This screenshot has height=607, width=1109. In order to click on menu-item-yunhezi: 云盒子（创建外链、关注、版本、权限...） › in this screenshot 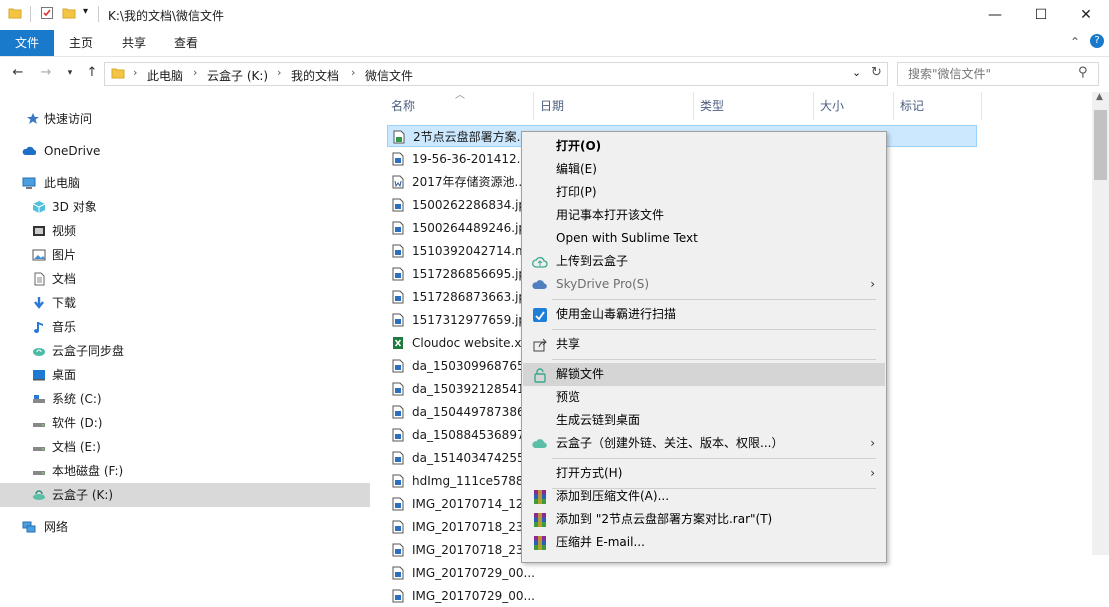, I will do `click(704, 443)`.